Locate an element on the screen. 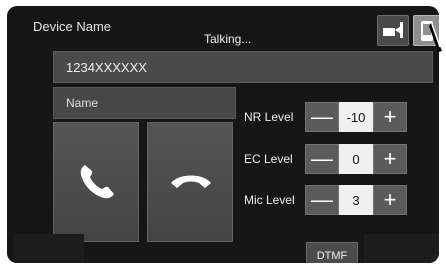 This screenshot has width=446, height=269. nr-level-label: NR Level is located at coordinates (269, 117).